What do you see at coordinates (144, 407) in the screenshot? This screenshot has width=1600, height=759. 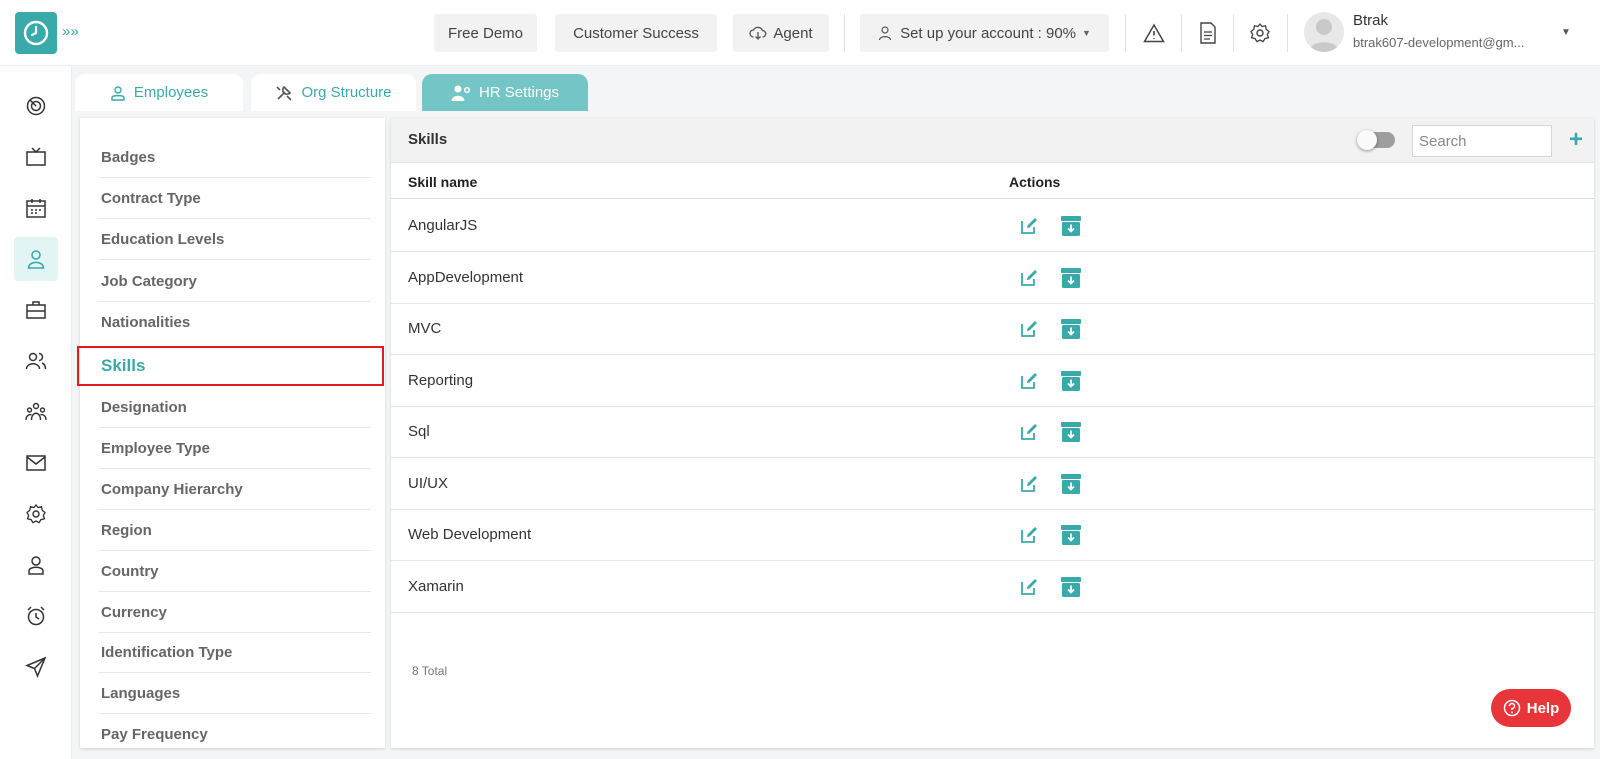 I see `settings-item-label: Designation` at bounding box center [144, 407].